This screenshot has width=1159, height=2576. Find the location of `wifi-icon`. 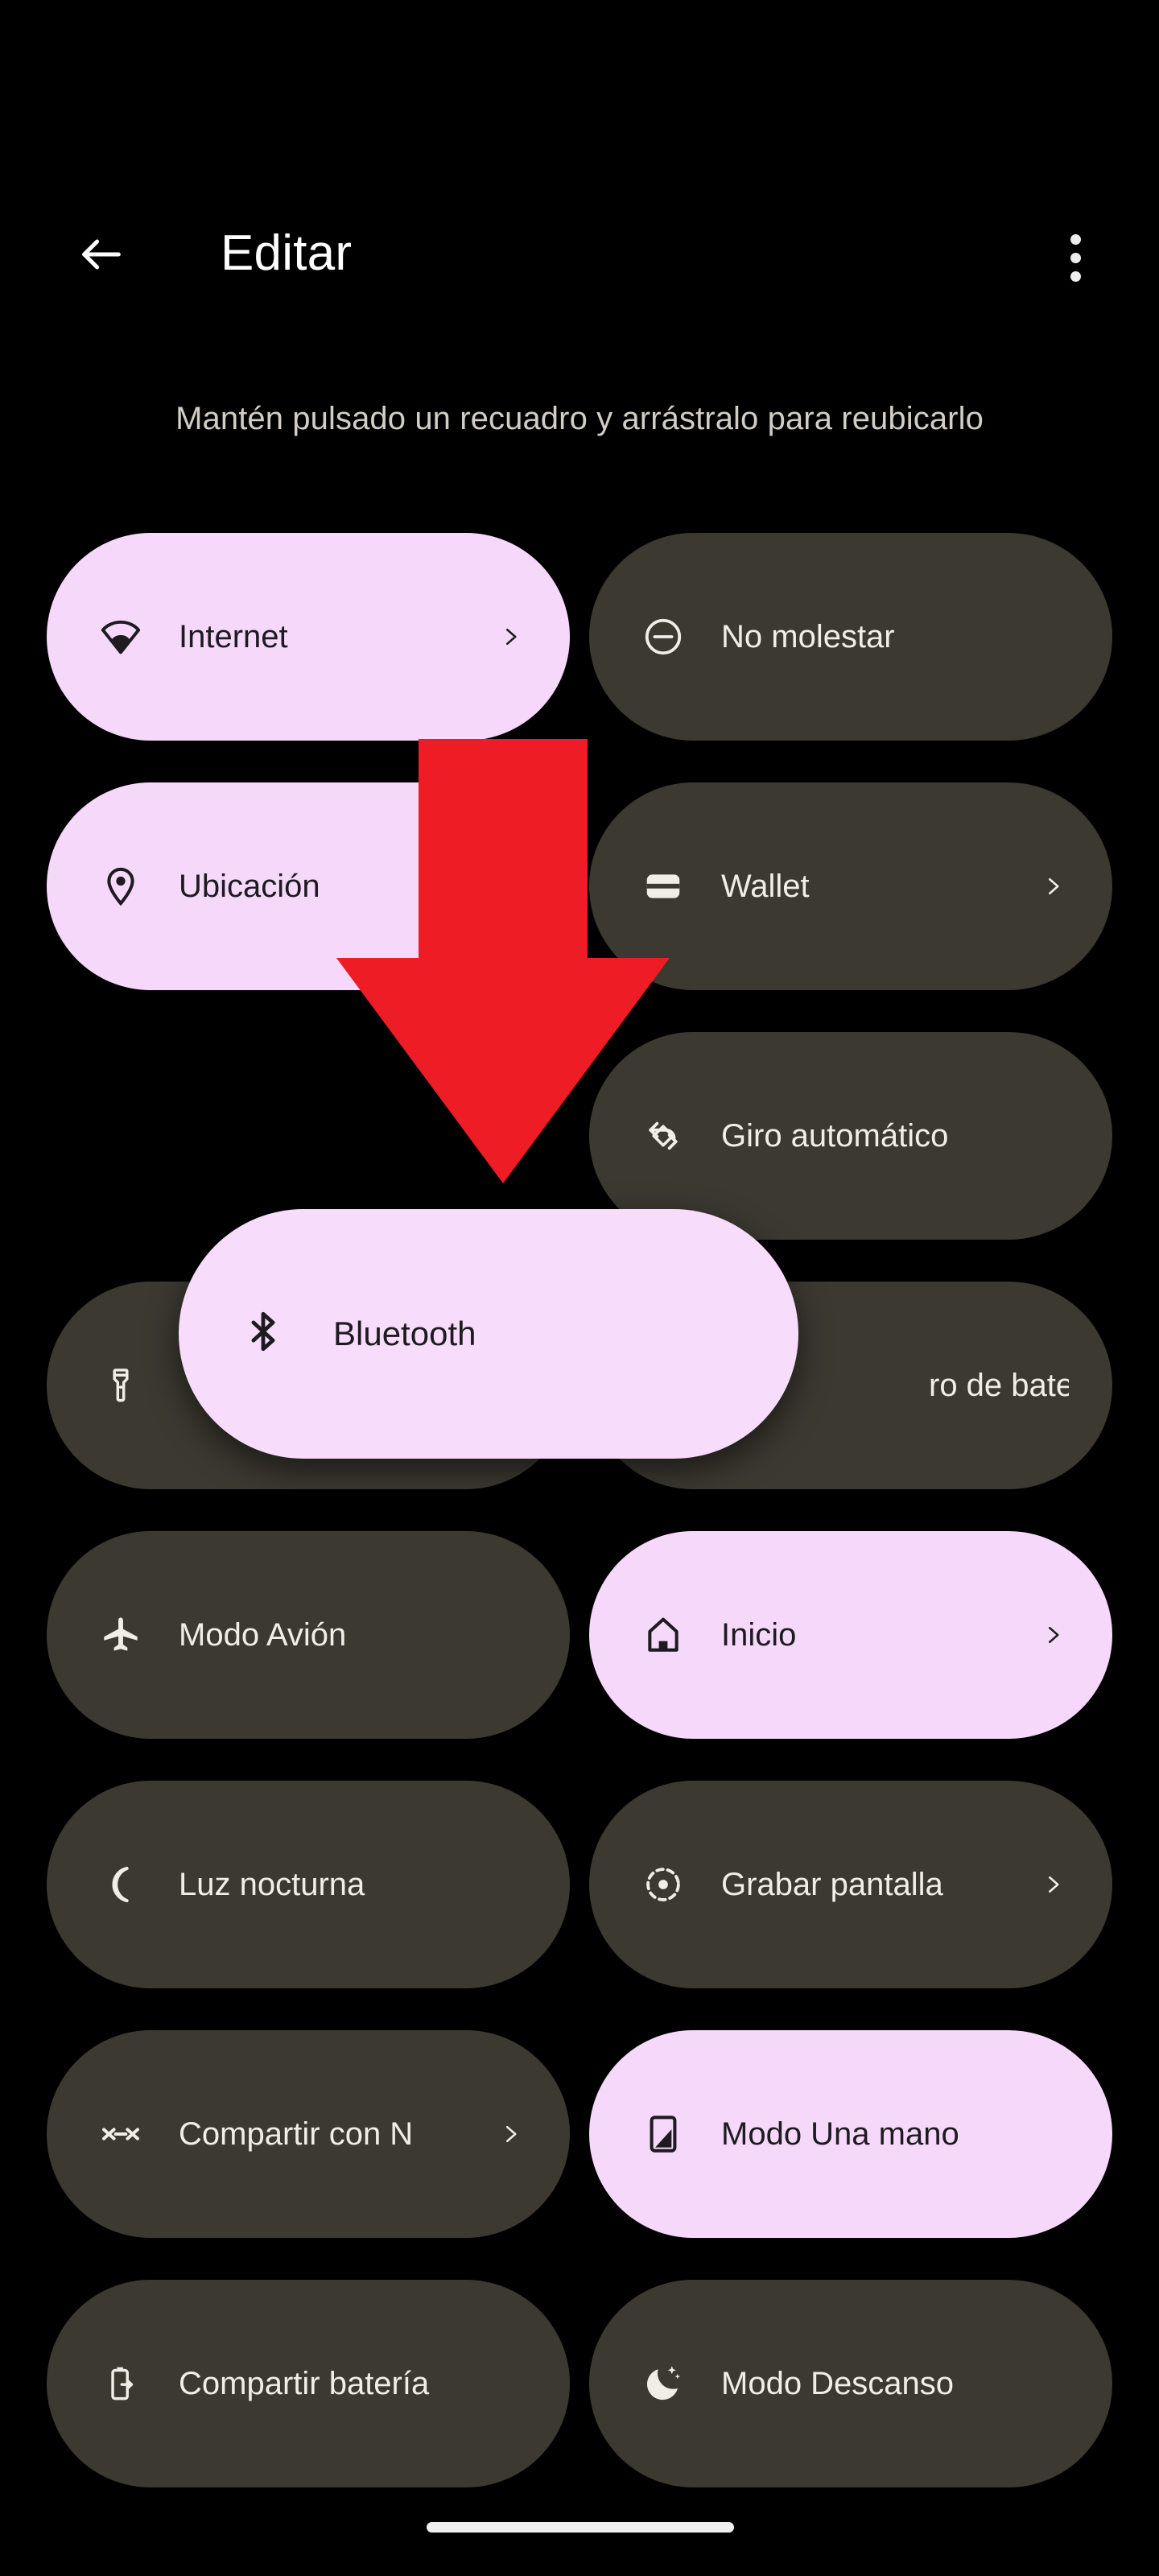

wifi-icon is located at coordinates (121, 637).